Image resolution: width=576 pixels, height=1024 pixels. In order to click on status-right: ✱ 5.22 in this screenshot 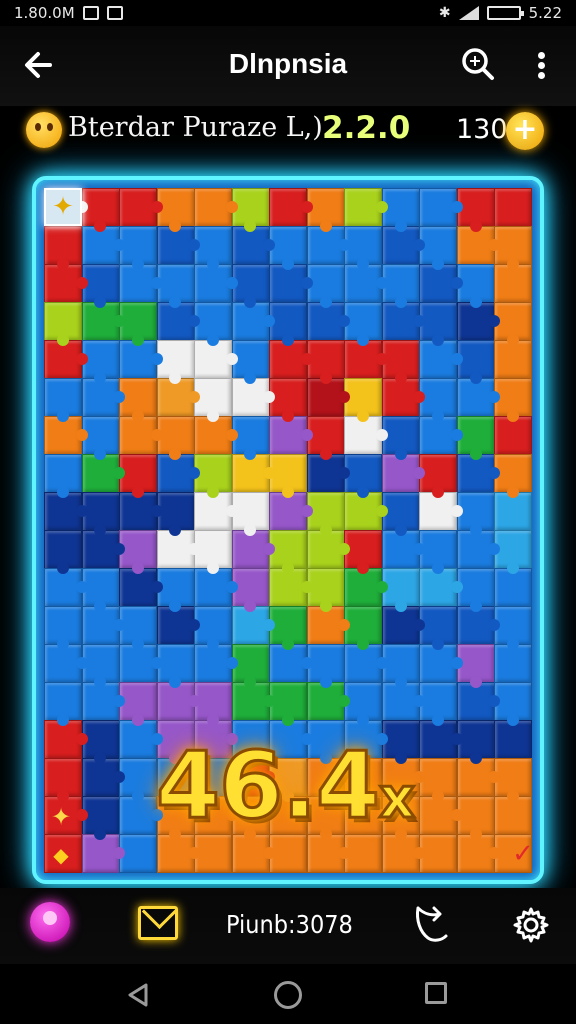, I will do `click(500, 13)`.